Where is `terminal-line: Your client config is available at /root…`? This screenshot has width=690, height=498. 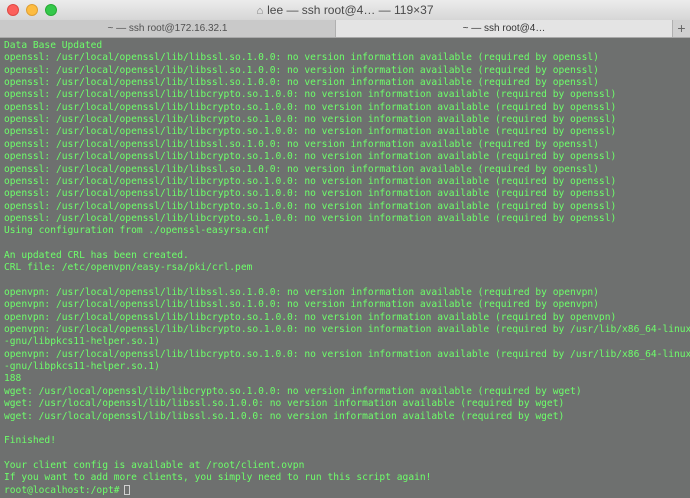
terminal-line: Your client config is available at /root… is located at coordinates (154, 465).